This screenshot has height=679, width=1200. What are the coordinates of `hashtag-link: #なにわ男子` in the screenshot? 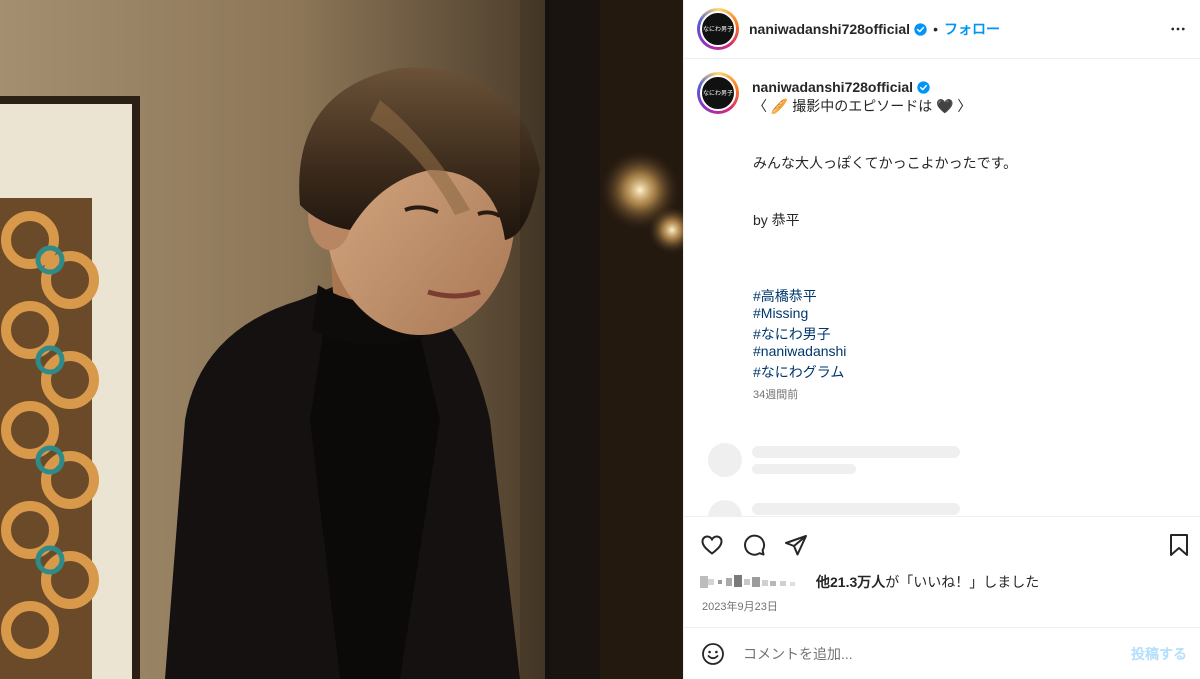 It's located at (792, 334).